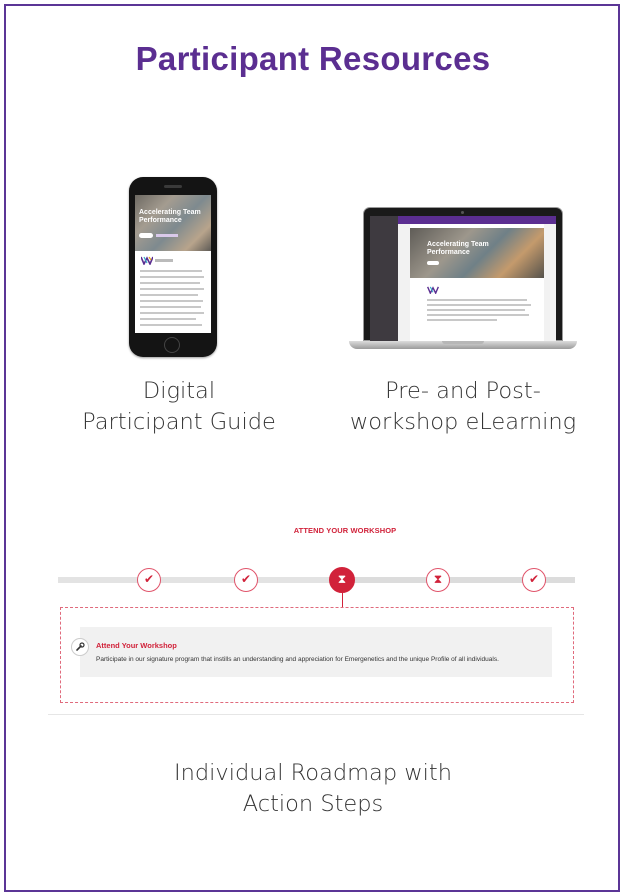 The width and height of the screenshot is (626, 896). I want to click on laptop-hero-button, so click(433, 263).